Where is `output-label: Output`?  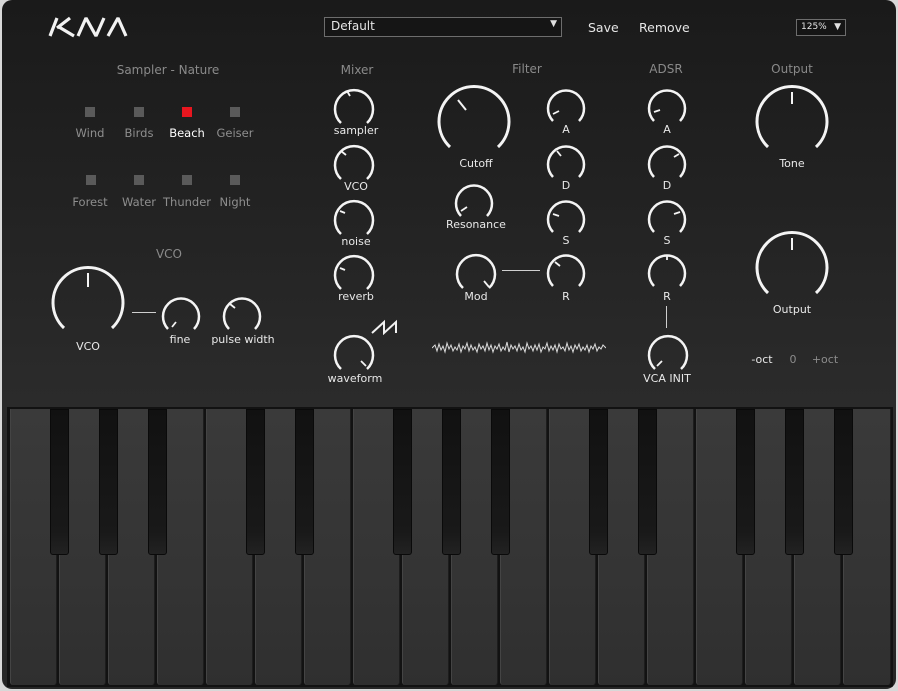
output-label: Output is located at coordinates (792, 309).